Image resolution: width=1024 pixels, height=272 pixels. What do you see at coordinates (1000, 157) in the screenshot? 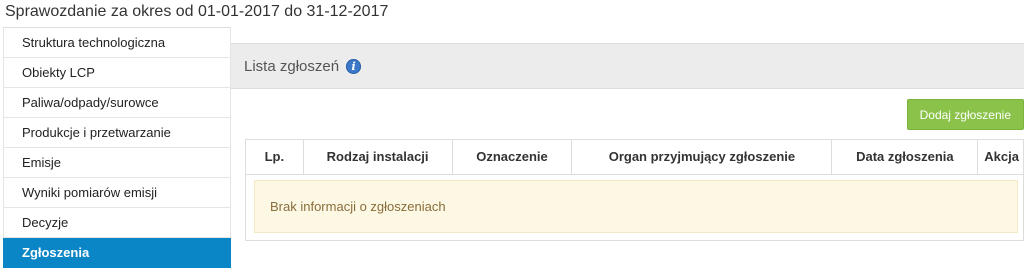
I see `column-header-akcja: Akcja` at bounding box center [1000, 157].